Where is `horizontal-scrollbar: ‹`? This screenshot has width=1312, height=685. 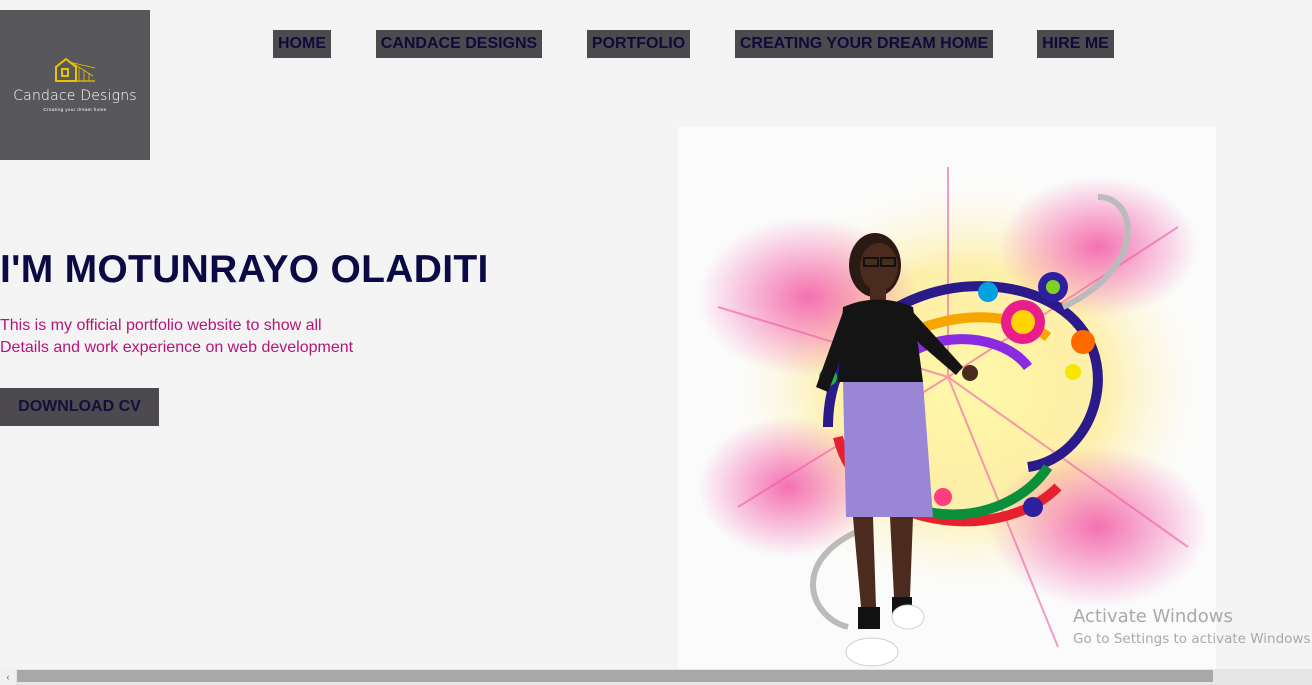
horizontal-scrollbar: ‹ is located at coordinates (656, 677).